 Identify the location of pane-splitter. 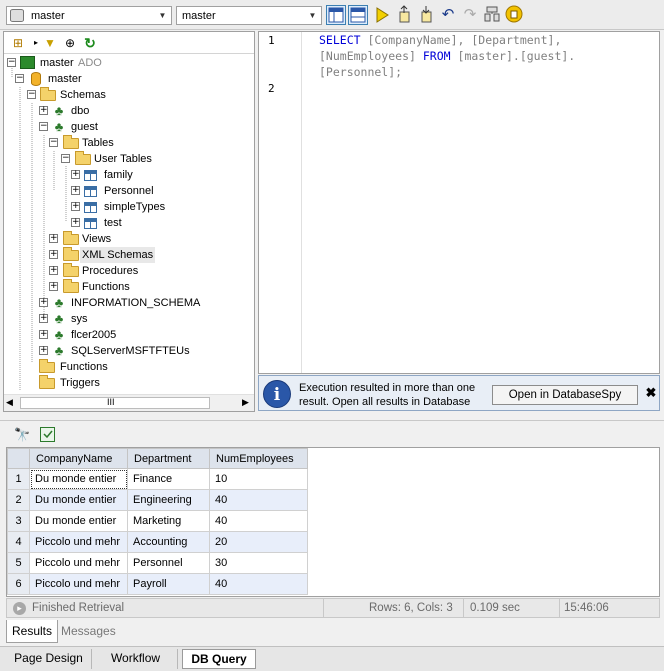
(332, 418).